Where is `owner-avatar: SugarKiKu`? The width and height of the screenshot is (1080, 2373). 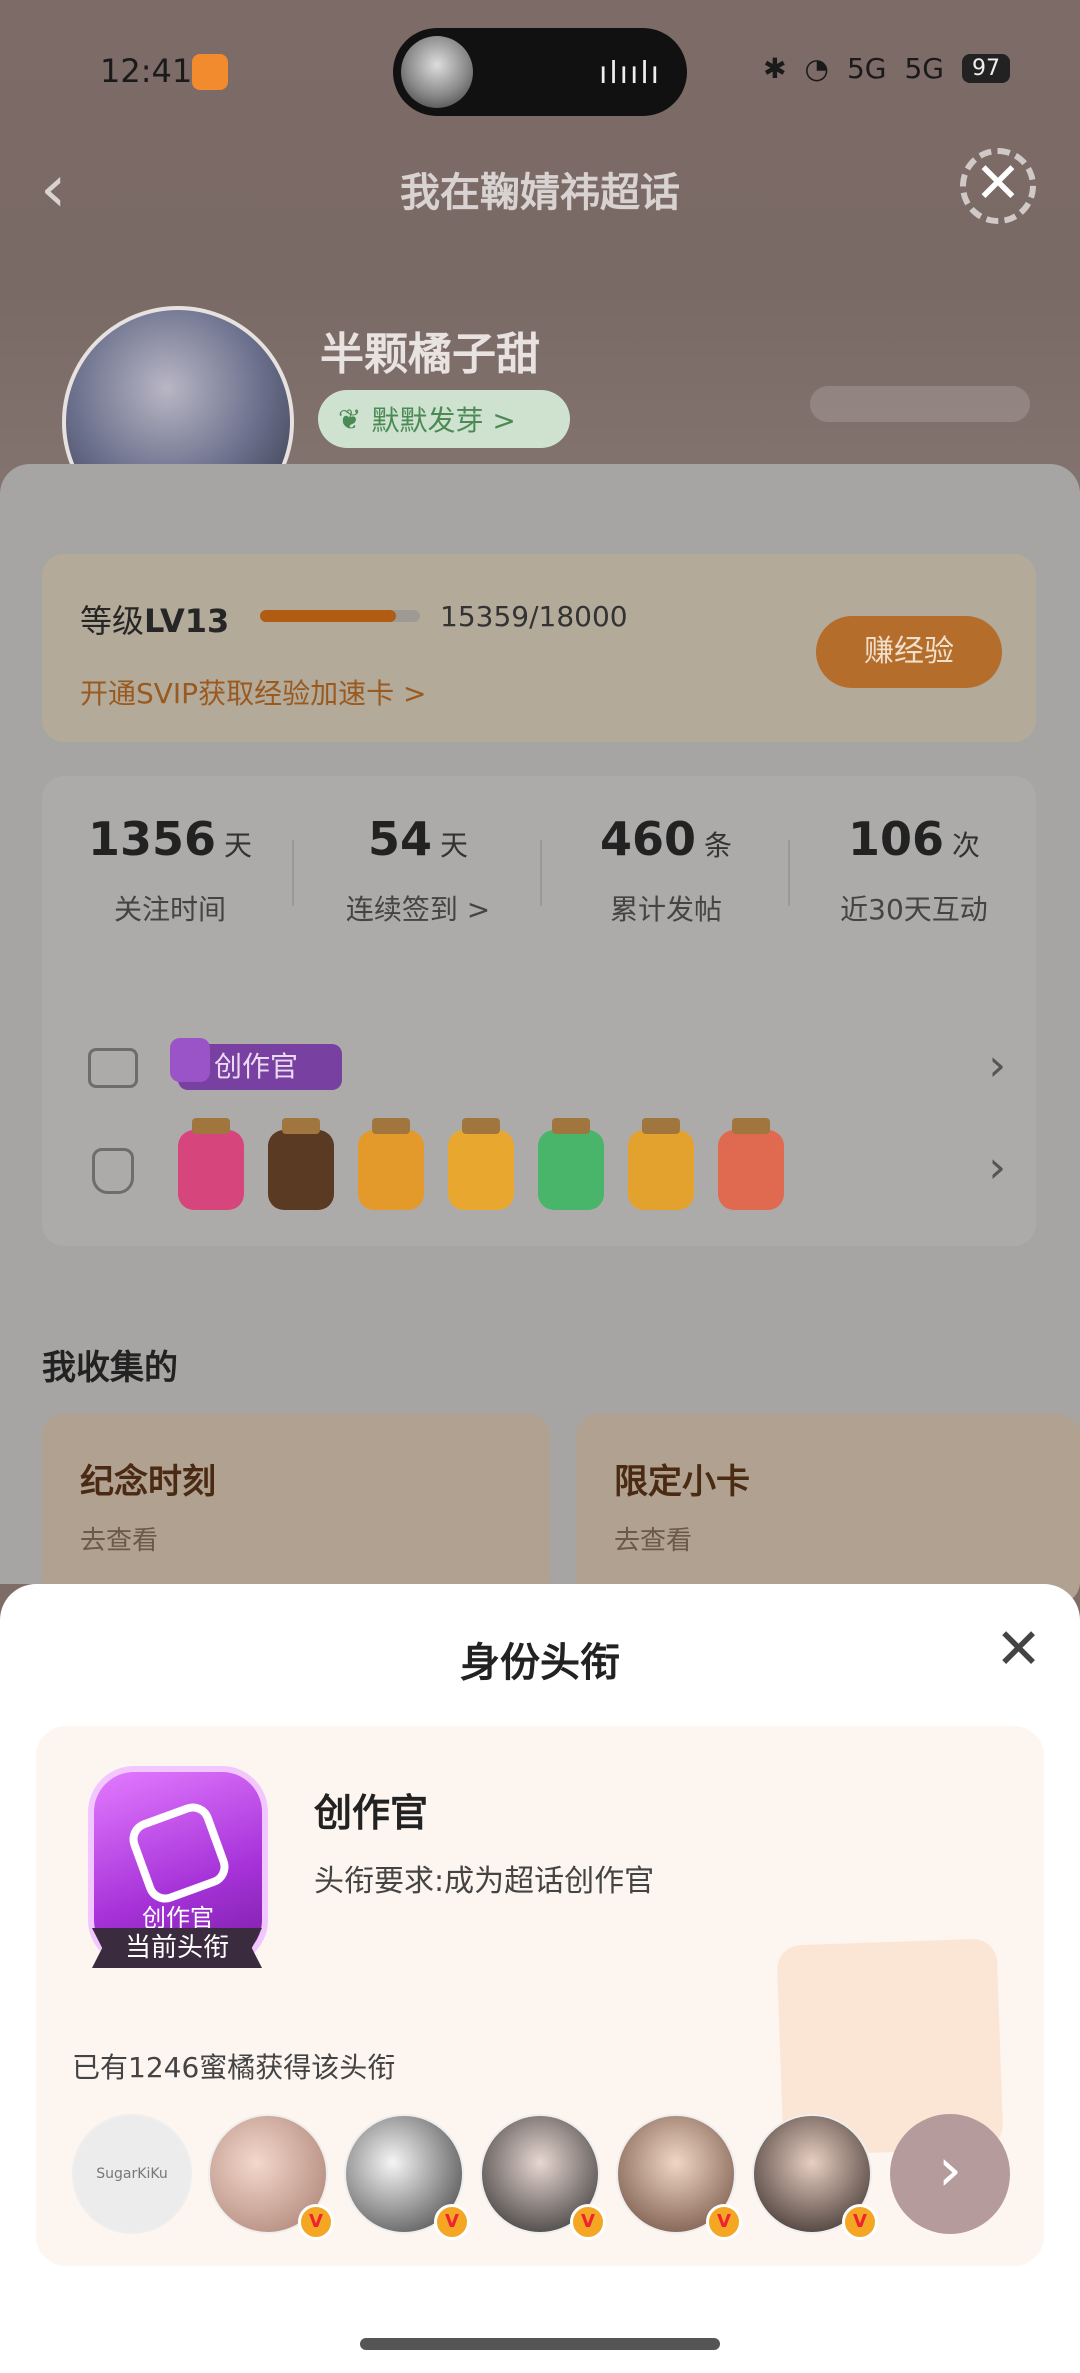
owner-avatar: SugarKiKu is located at coordinates (132, 2174).